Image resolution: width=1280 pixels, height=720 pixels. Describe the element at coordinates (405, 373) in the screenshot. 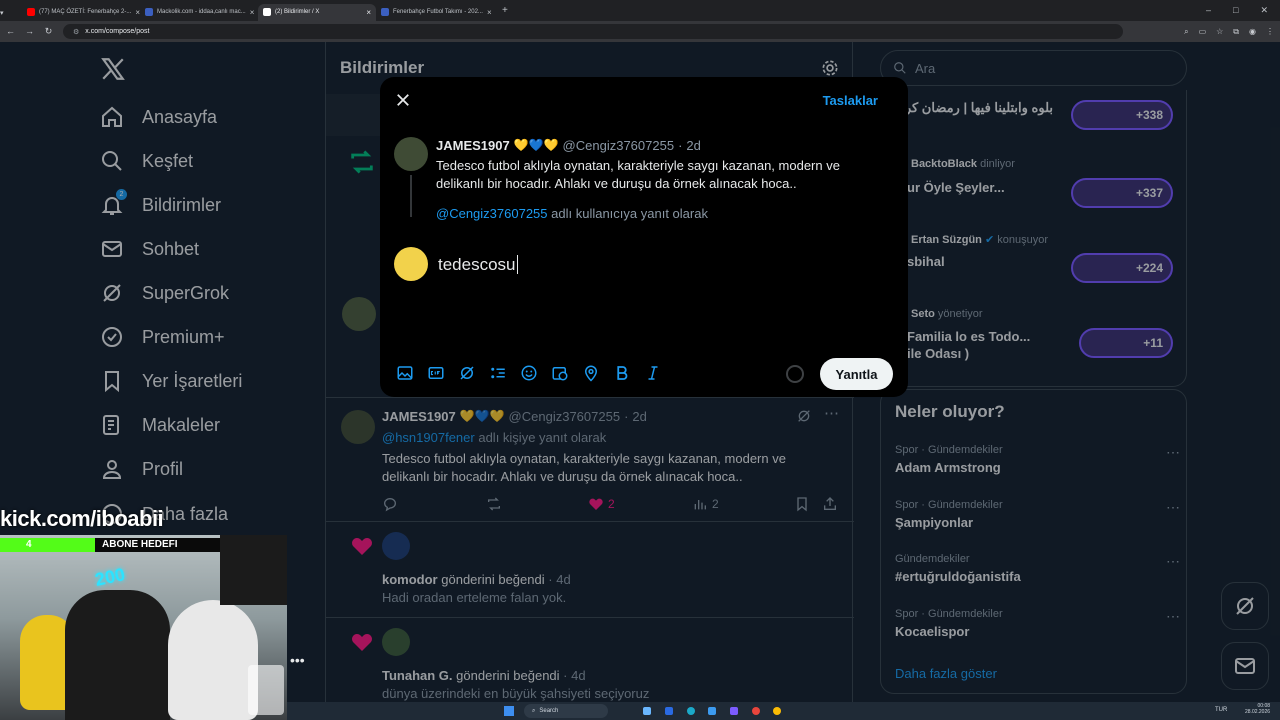

I see `image-icon` at that location.